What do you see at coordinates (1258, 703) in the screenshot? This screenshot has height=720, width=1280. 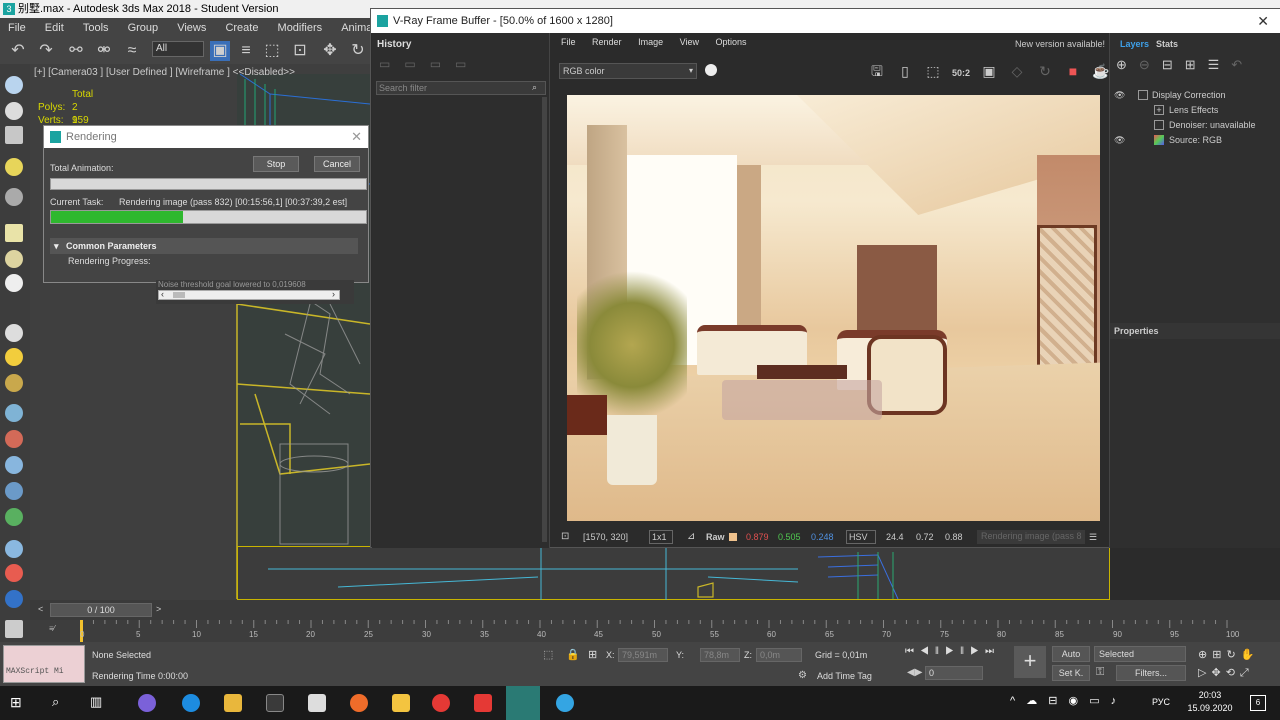 I see `notification-icon: 6` at bounding box center [1258, 703].